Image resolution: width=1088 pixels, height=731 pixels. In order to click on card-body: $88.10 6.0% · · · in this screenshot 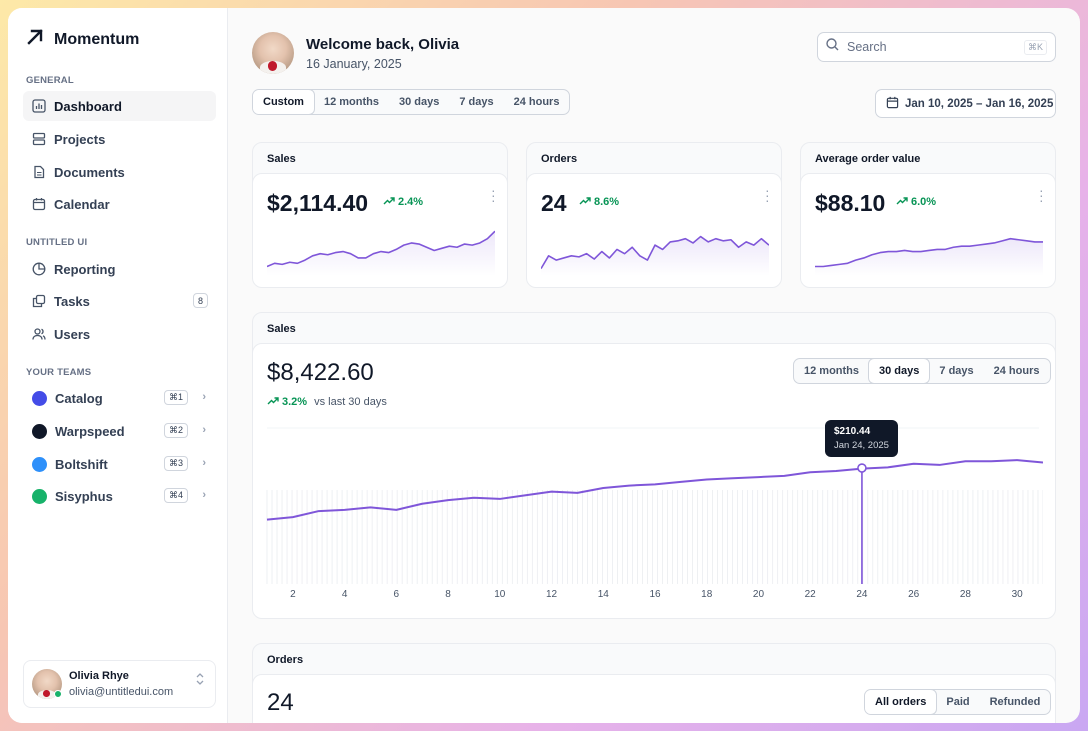, I will do `click(928, 230)`.